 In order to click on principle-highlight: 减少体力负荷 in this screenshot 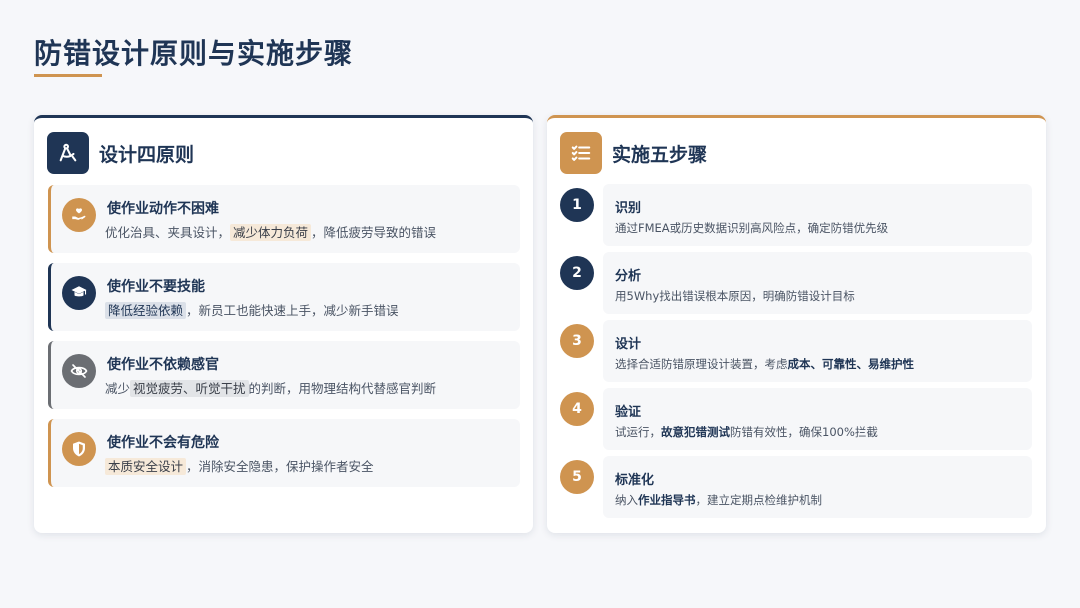, I will do `click(271, 232)`.